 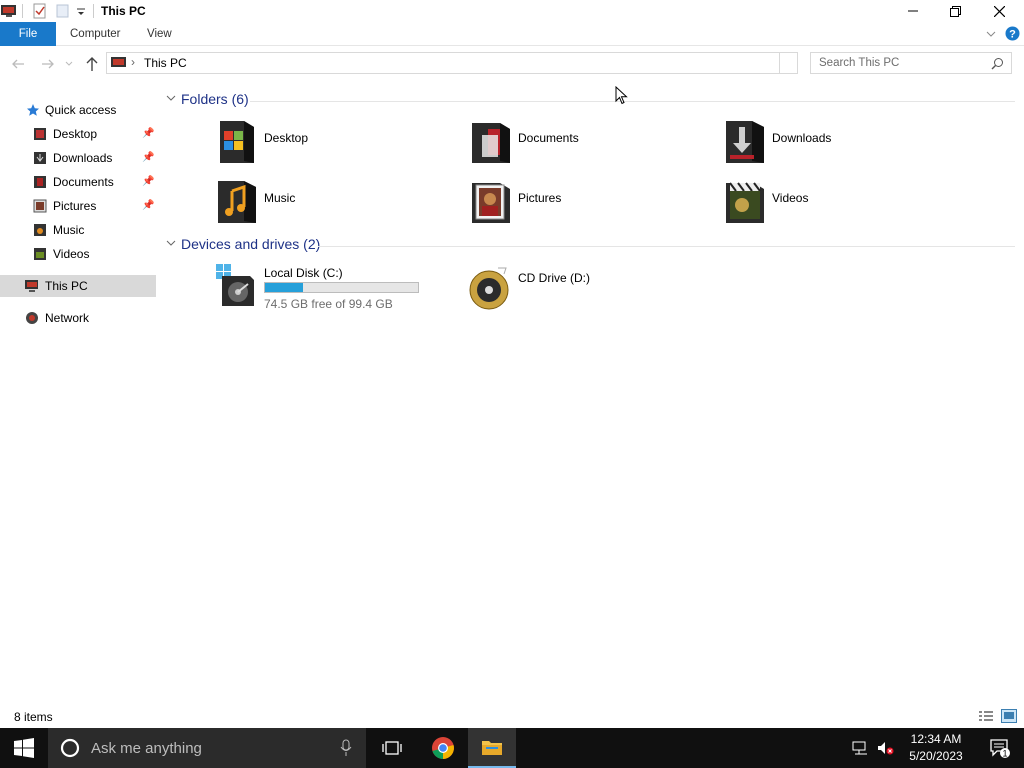 I want to click on sidebar-item-this-pc: This PC, so click(x=78, y=286).